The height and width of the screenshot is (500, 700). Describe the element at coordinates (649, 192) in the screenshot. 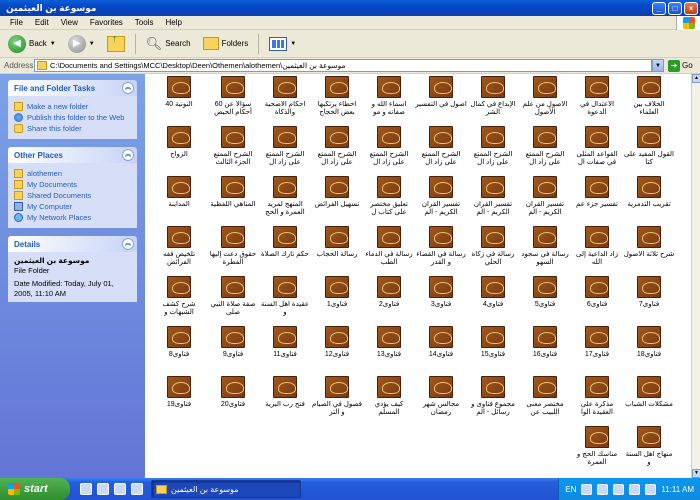

I see `file-item: تقريب التدمرية` at that location.